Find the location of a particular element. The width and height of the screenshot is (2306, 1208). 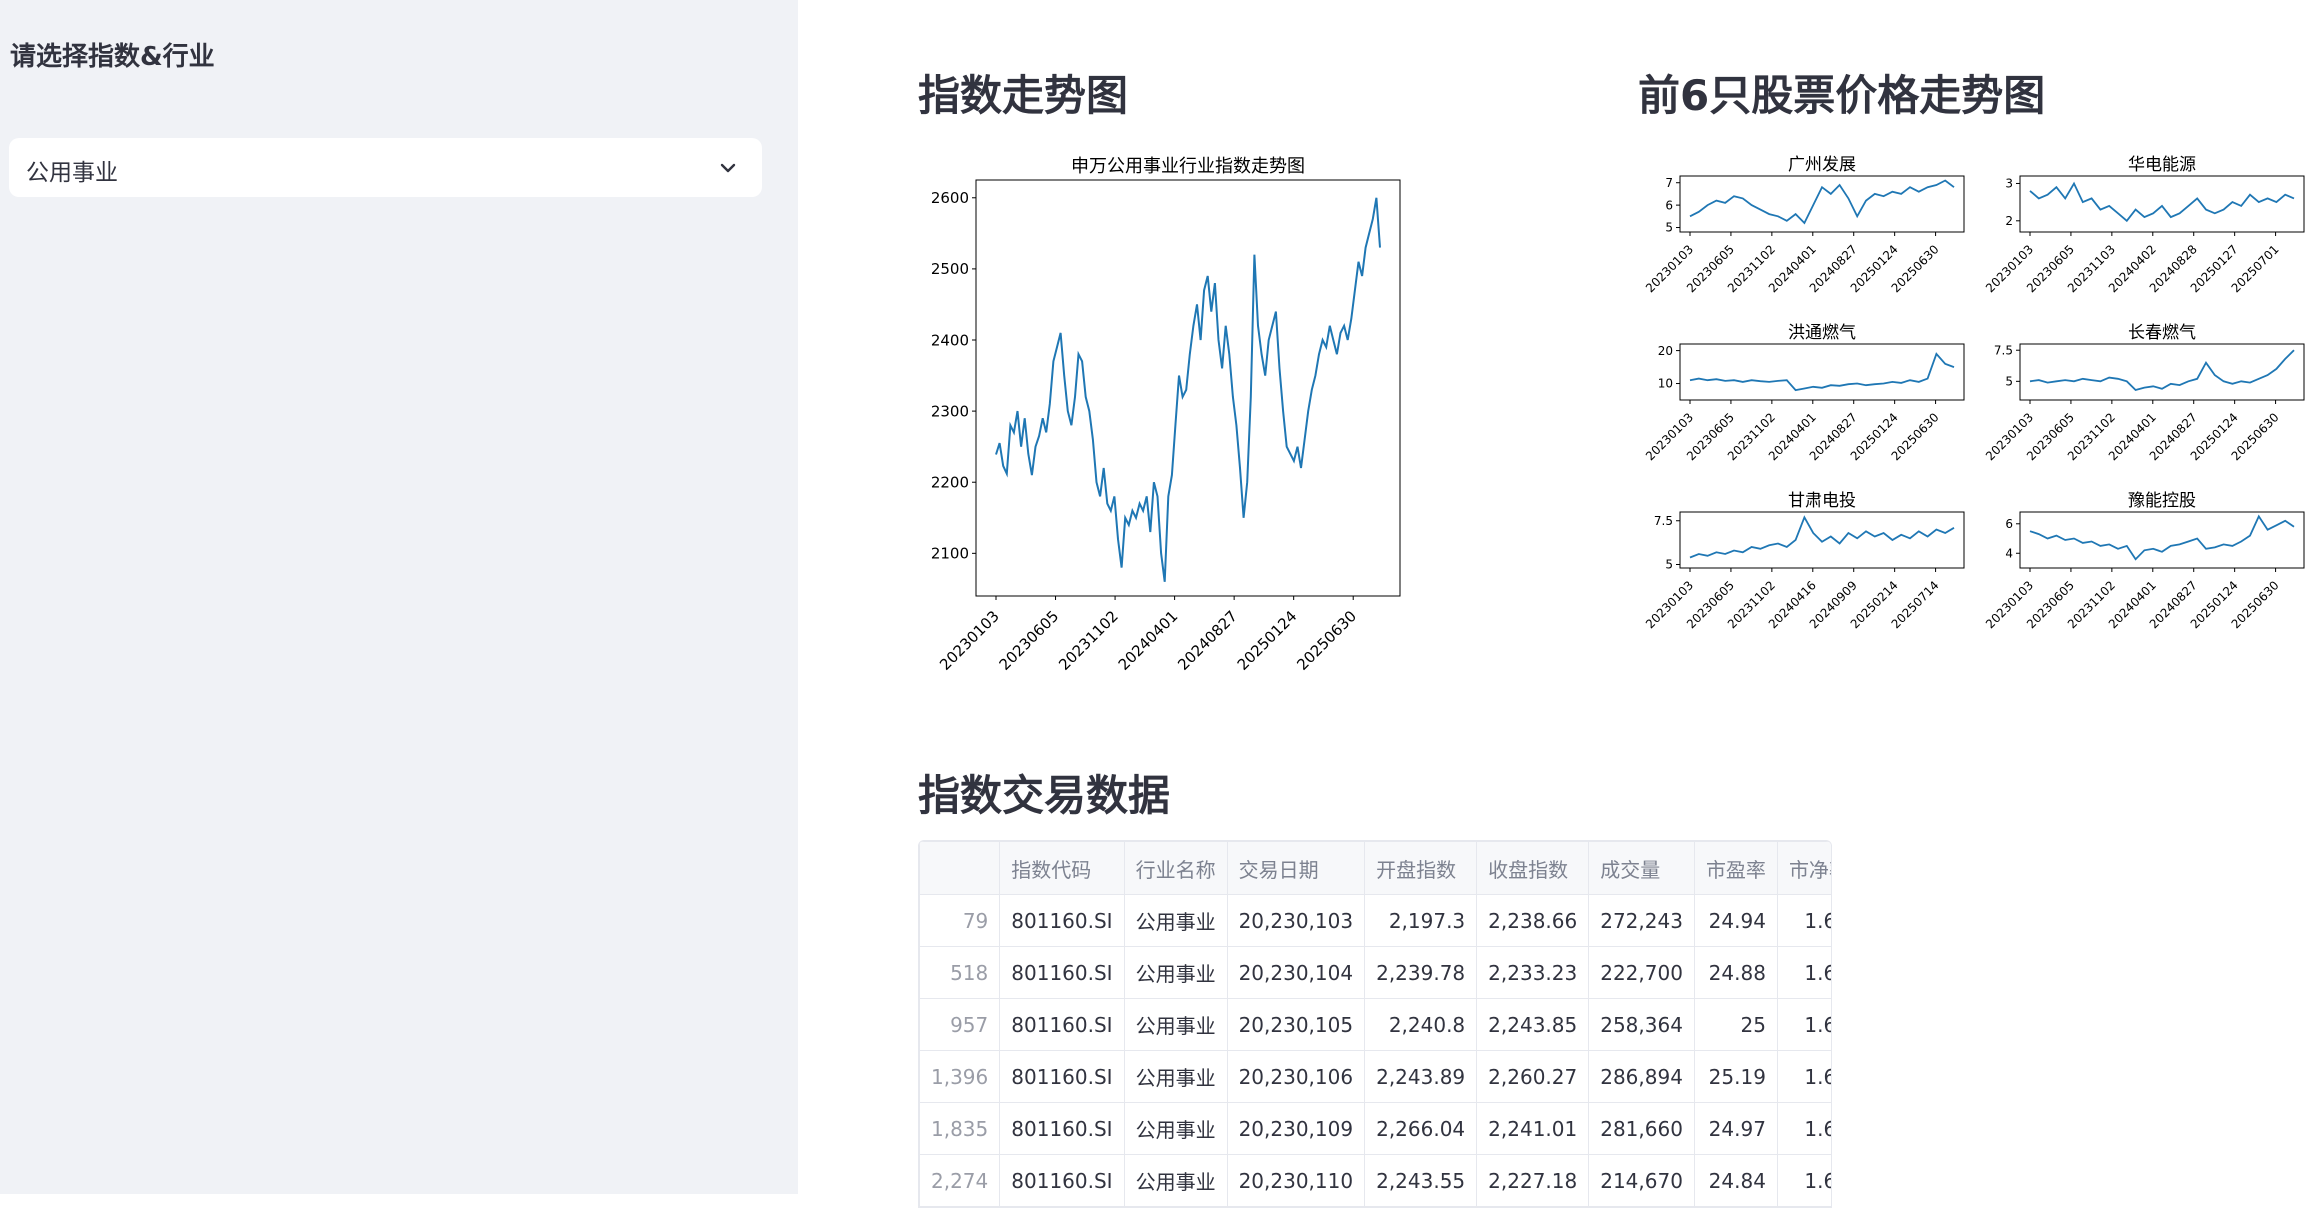

table-cell: 20,230,103 is located at coordinates (1296, 921).